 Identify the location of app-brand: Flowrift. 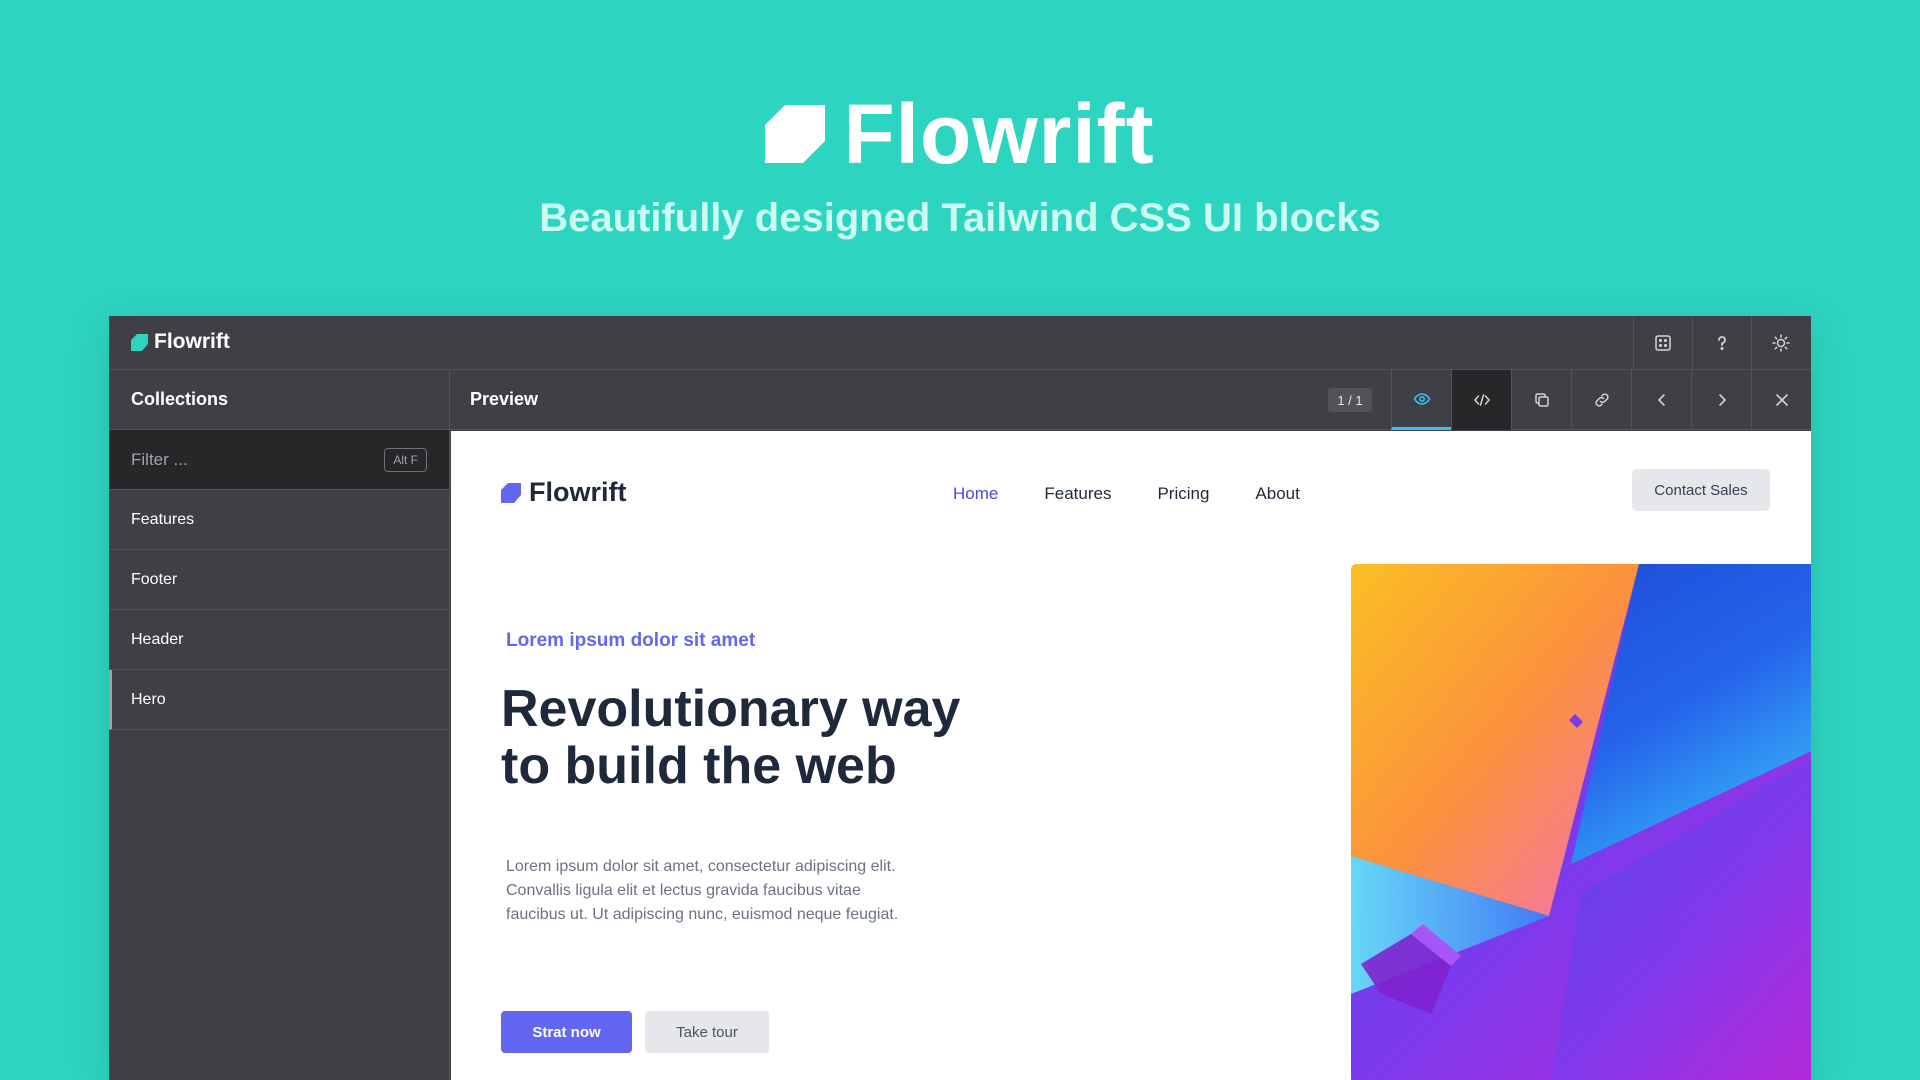
(180, 342).